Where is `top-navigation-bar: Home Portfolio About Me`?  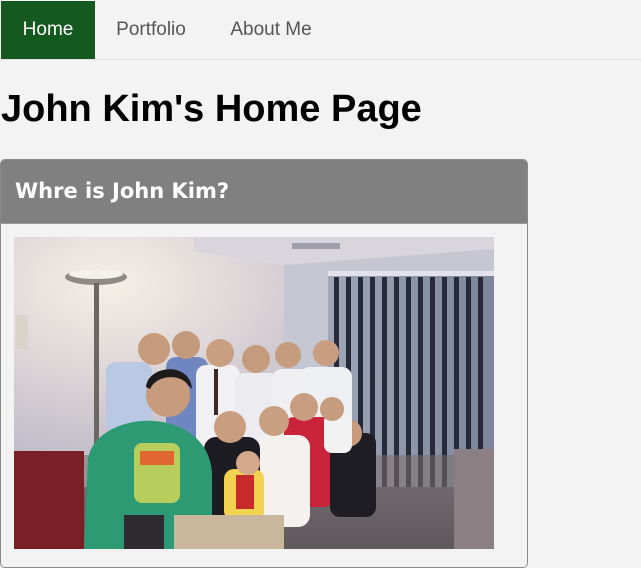
top-navigation-bar: Home Portfolio About Me is located at coordinates (320, 30).